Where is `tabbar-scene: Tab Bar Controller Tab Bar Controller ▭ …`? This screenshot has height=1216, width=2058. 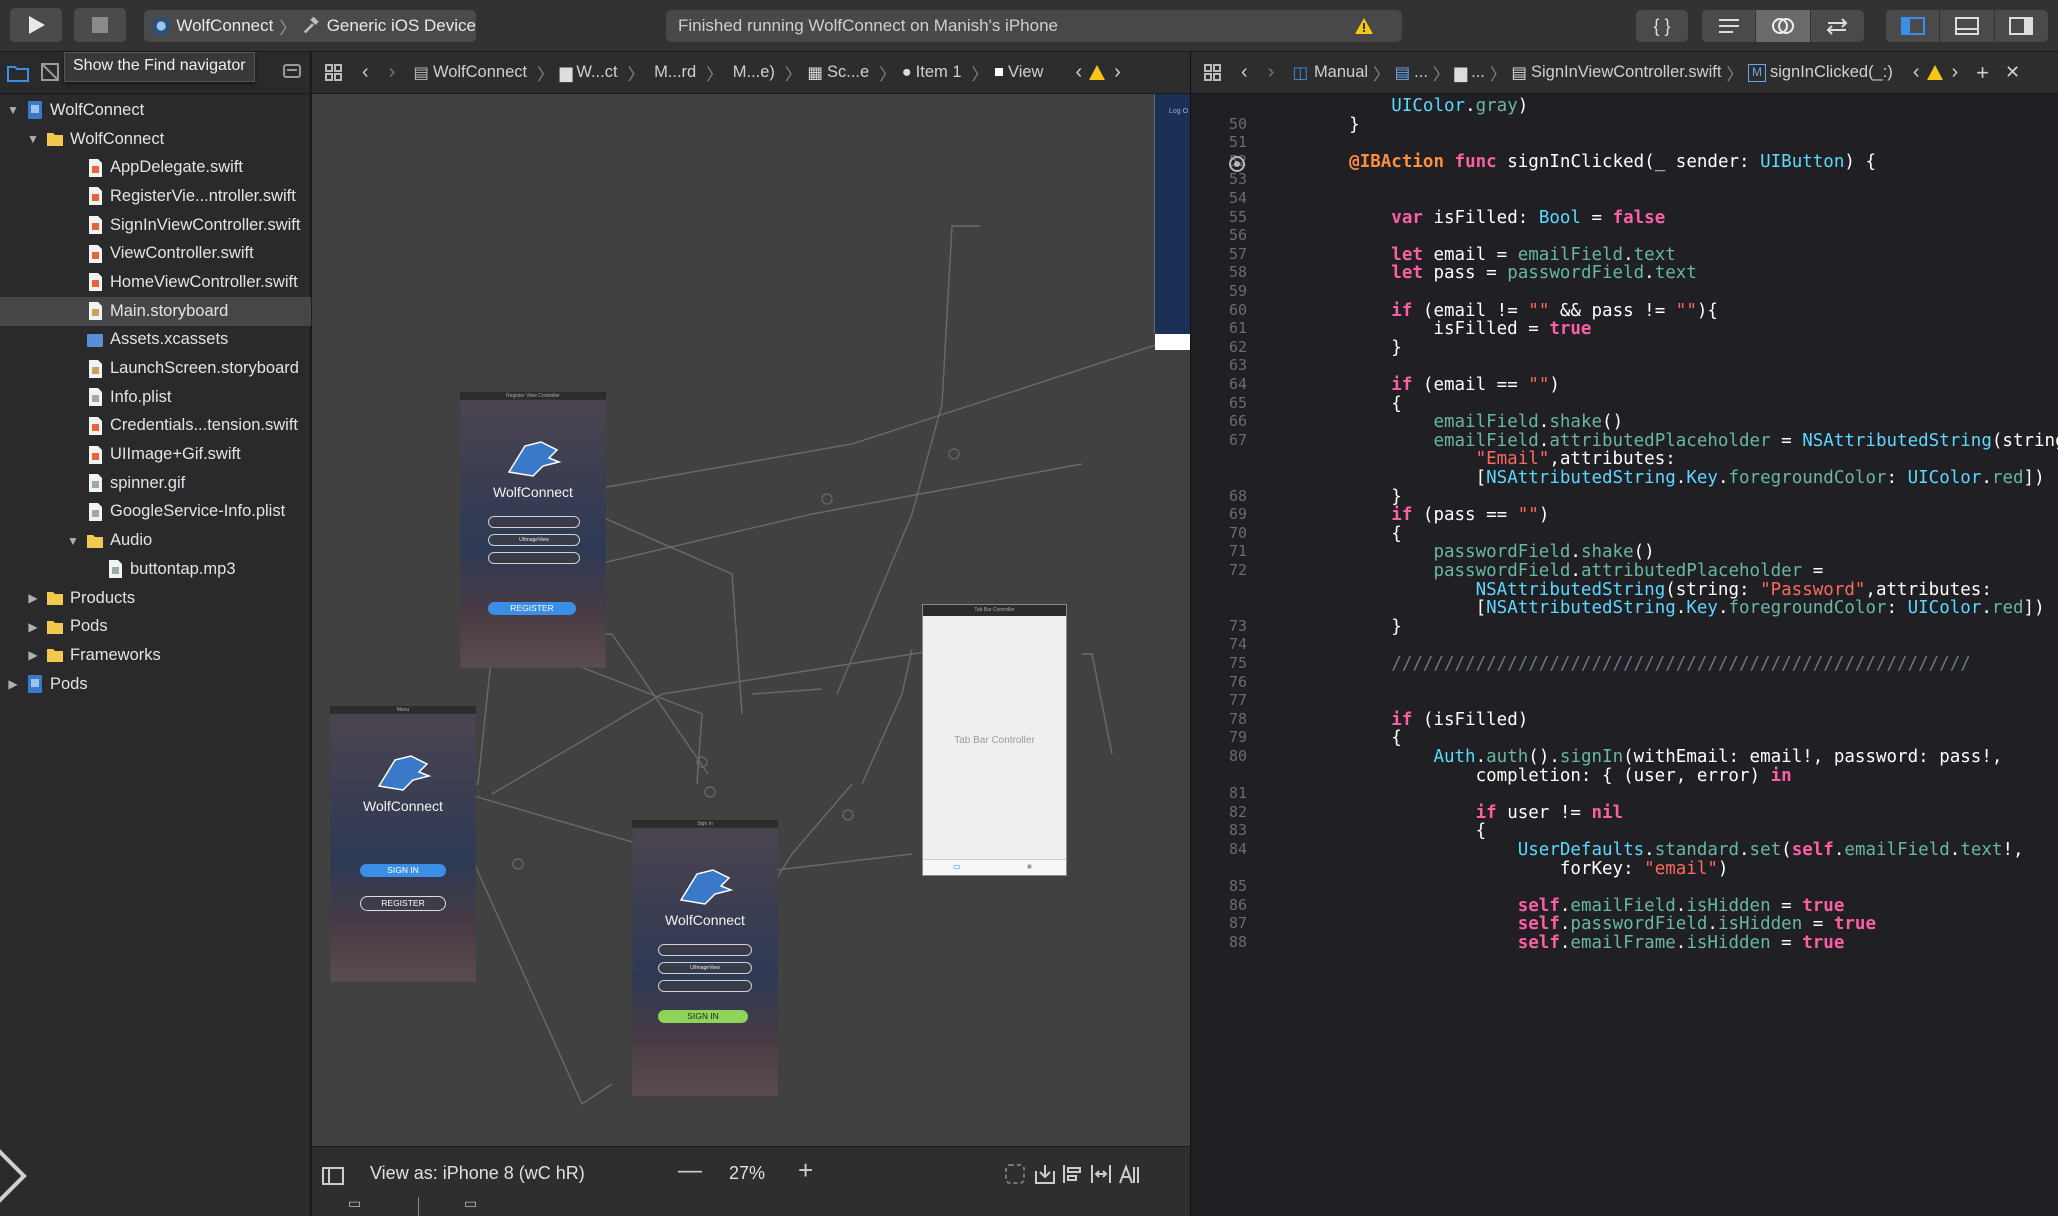 tabbar-scene: Tab Bar Controller Tab Bar Controller ▭ … is located at coordinates (994, 740).